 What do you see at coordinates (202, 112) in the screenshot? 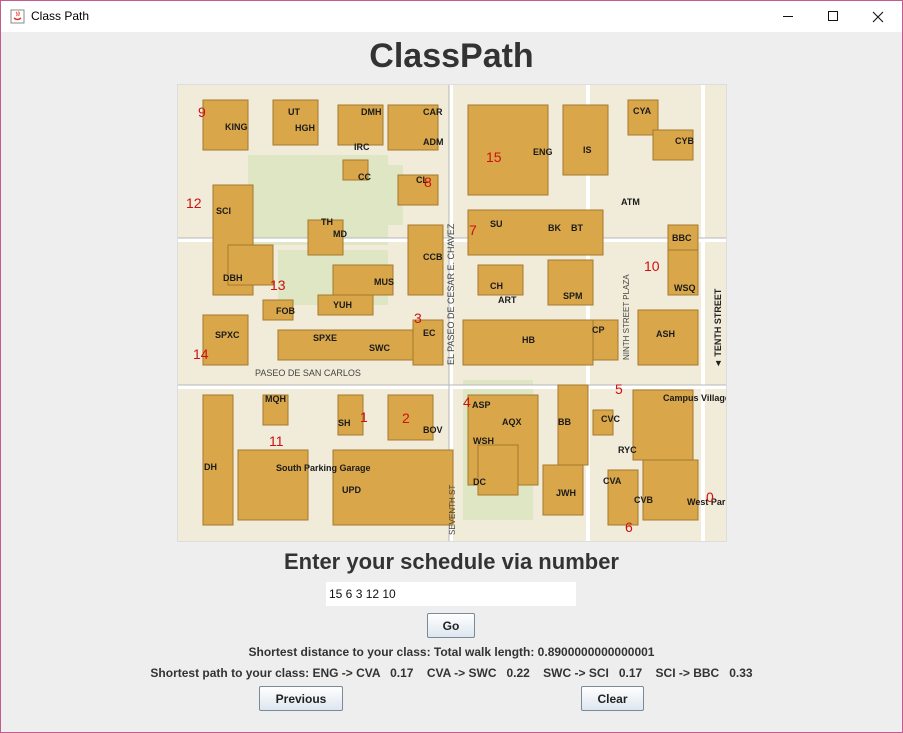
I see `node-number-label: 9` at bounding box center [202, 112].